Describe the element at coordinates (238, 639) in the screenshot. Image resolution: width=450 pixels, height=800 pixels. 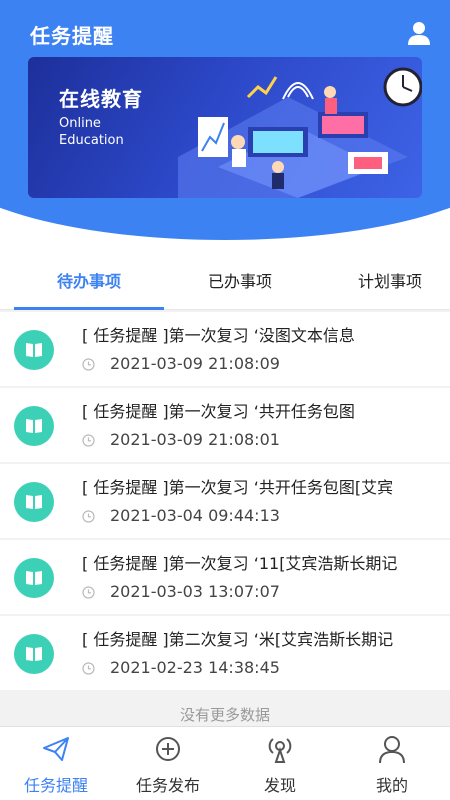
I see `task-title: [ 任务提醒 ]第二次复习 ‘米[艾宾浩斯长期记` at that location.